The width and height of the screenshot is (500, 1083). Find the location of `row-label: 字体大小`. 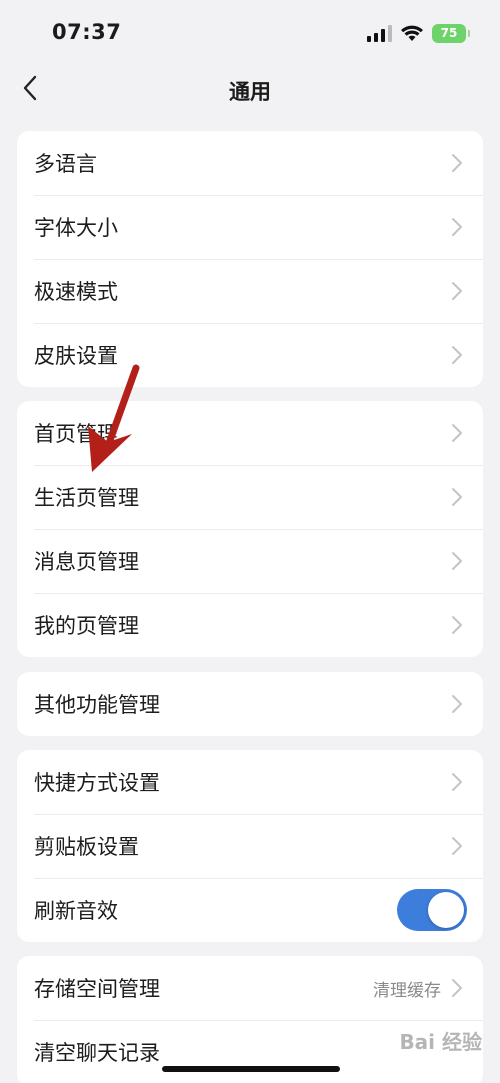

row-label: 字体大小 is located at coordinates (76, 228).